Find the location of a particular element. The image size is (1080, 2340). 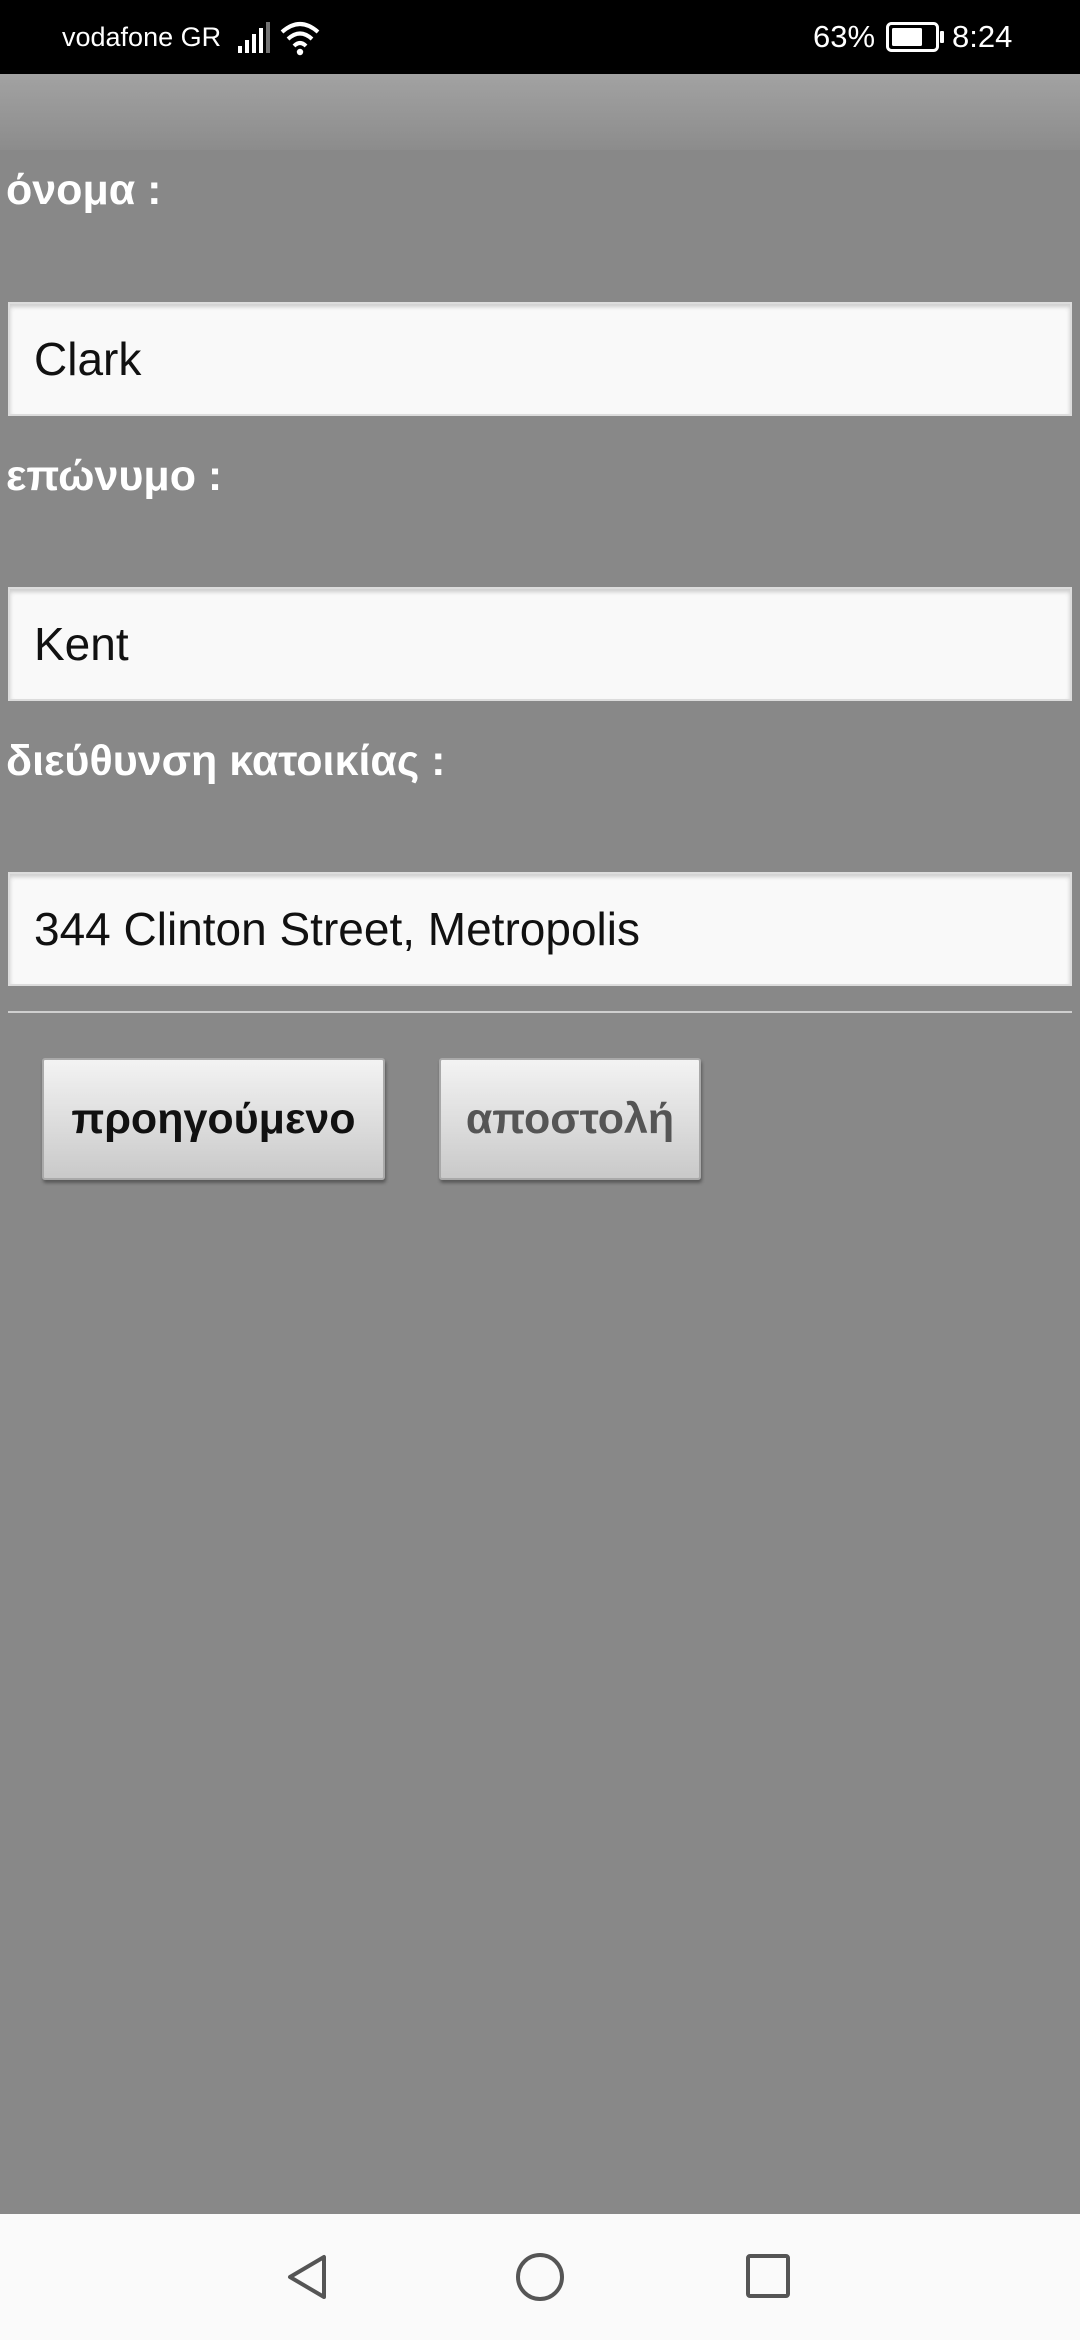

address-input is located at coordinates (540, 929).